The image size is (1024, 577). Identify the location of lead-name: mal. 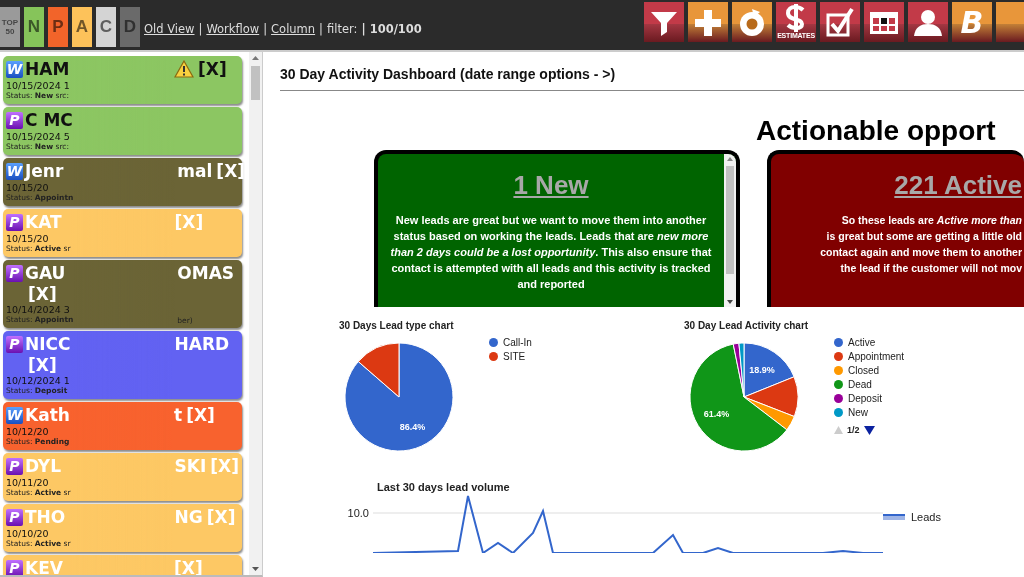
(195, 171).